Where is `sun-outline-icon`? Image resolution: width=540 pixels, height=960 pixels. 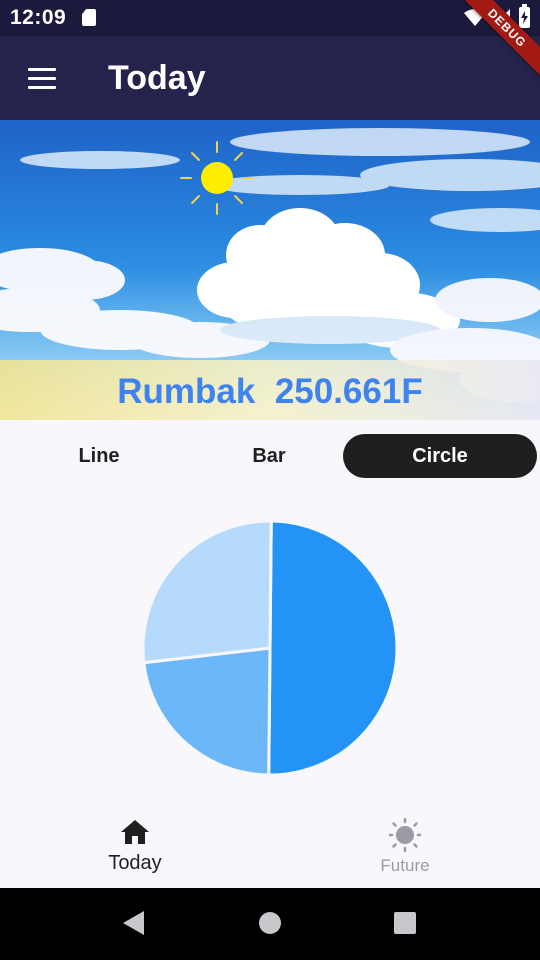 sun-outline-icon is located at coordinates (405, 835).